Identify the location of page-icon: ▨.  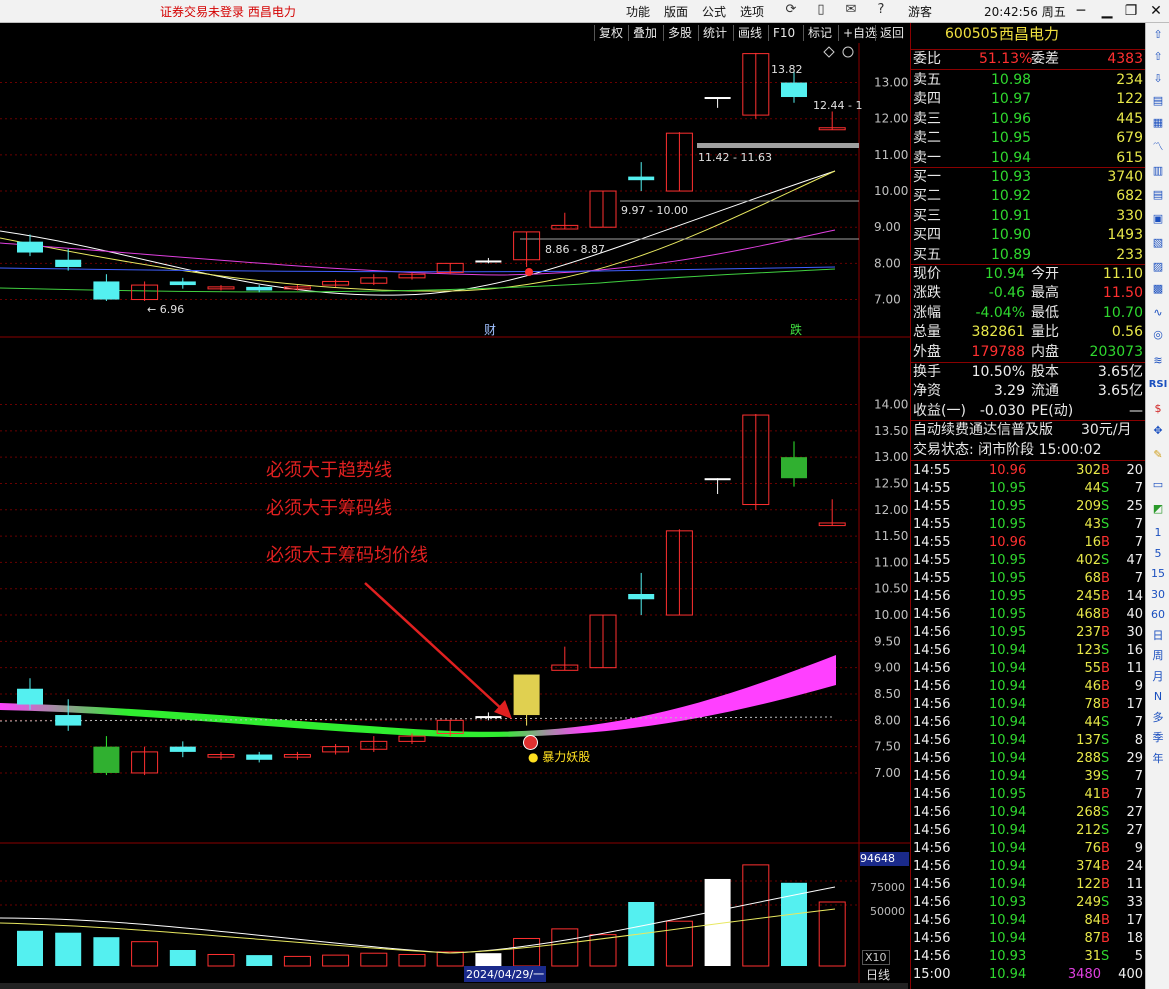
(1158, 267).